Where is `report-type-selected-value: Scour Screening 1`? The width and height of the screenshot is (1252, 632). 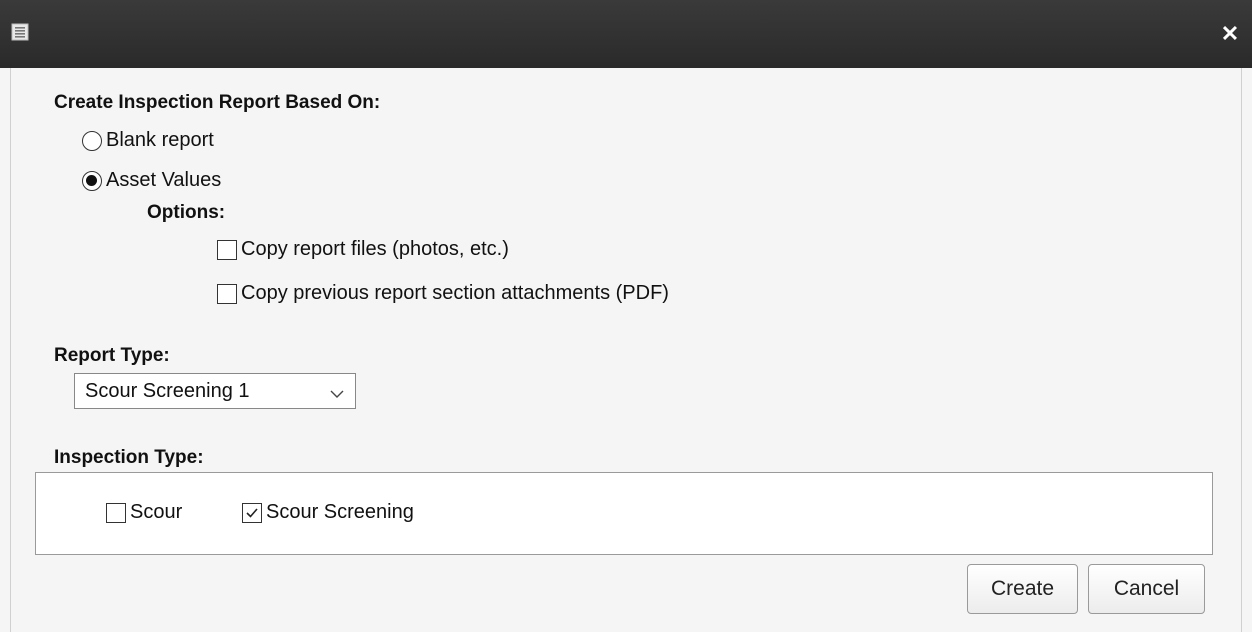 report-type-selected-value: Scour Screening 1 is located at coordinates (167, 390).